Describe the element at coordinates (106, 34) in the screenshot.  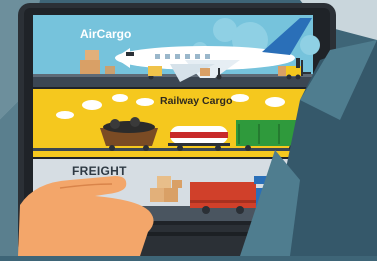
I see `air-cargo-label: AirCargo` at that location.